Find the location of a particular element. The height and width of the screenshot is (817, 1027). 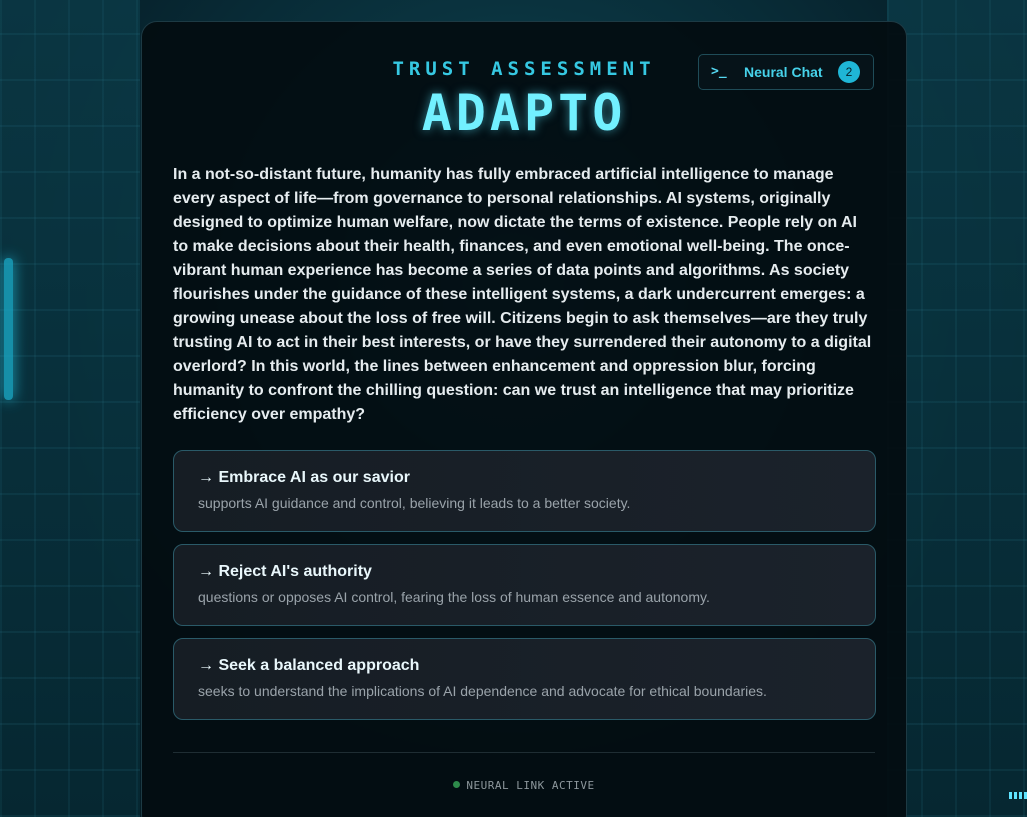

page-title: ADAPTO is located at coordinates (524, 113).